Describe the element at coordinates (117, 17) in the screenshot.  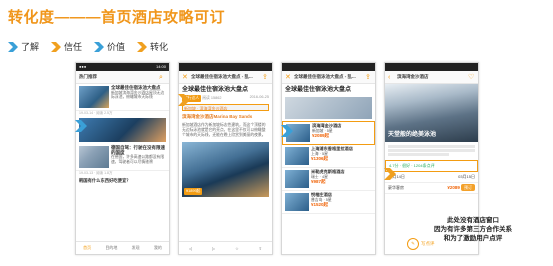
I see `page-title: 转化度———首页酒店攻略可订` at that location.